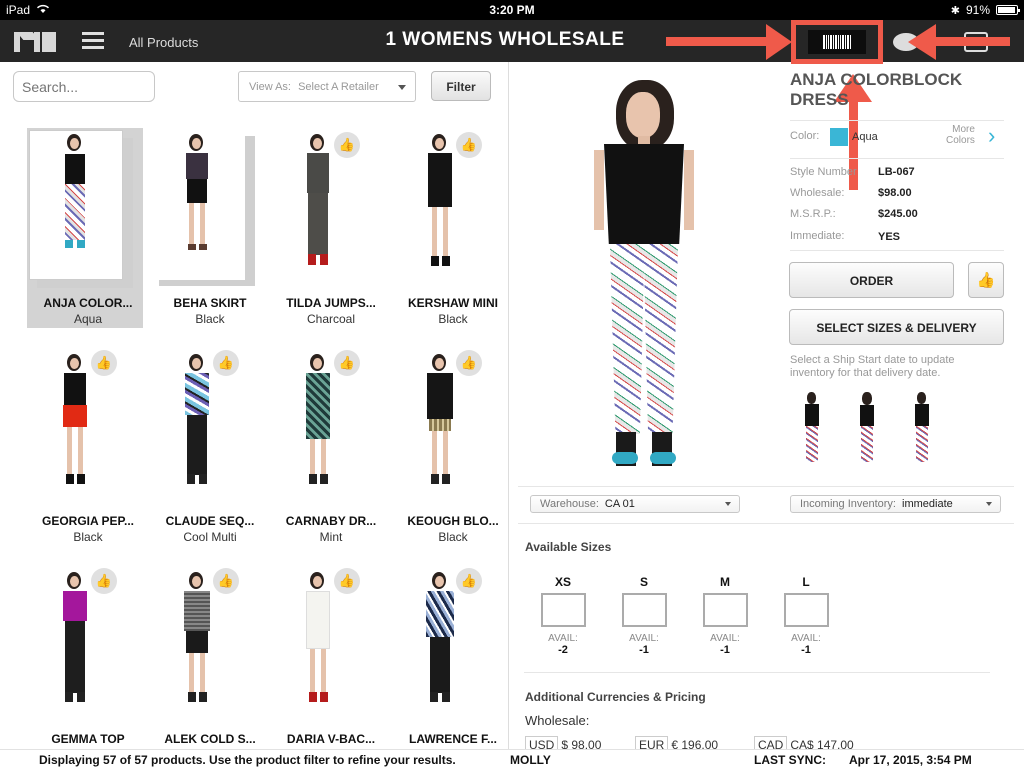 This screenshot has width=1024, height=768. Describe the element at coordinates (865, 137) in the screenshot. I see `color-value: Aqua` at that location.